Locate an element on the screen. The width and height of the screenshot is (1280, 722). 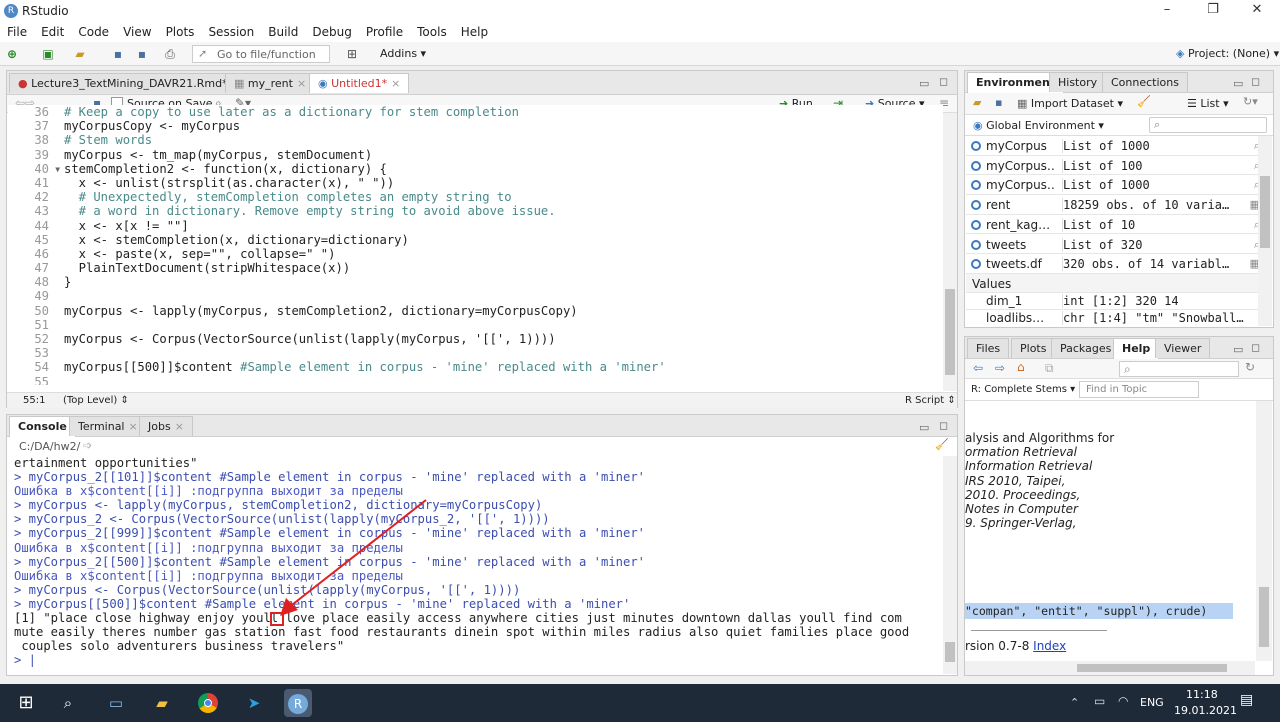
print-icon: ⎙ is located at coordinates (170, 54).